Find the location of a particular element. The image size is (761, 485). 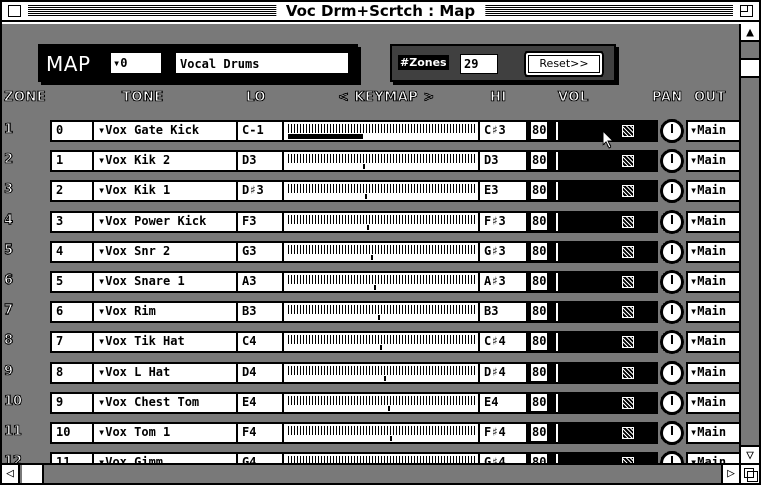

map-name-field: Vocal Drums is located at coordinates (262, 63).